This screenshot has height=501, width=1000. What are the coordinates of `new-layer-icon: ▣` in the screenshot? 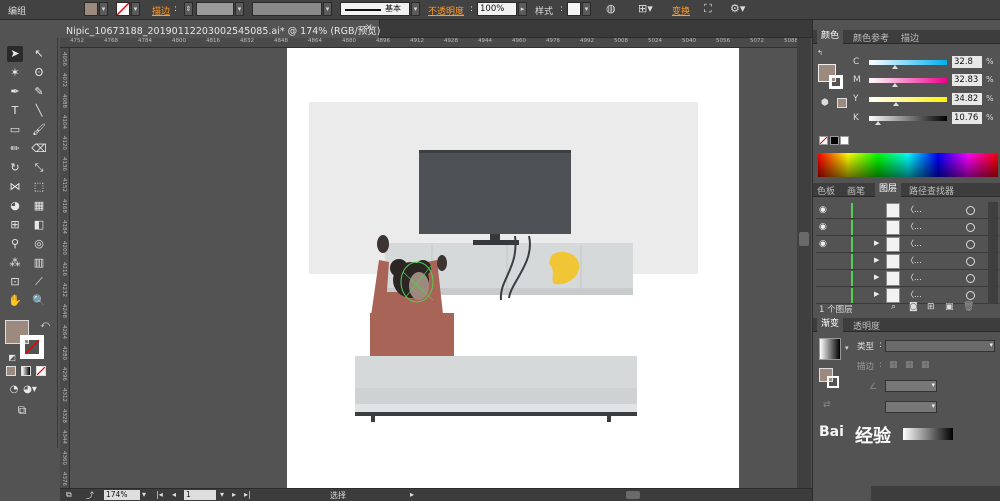 It's located at (949, 307).